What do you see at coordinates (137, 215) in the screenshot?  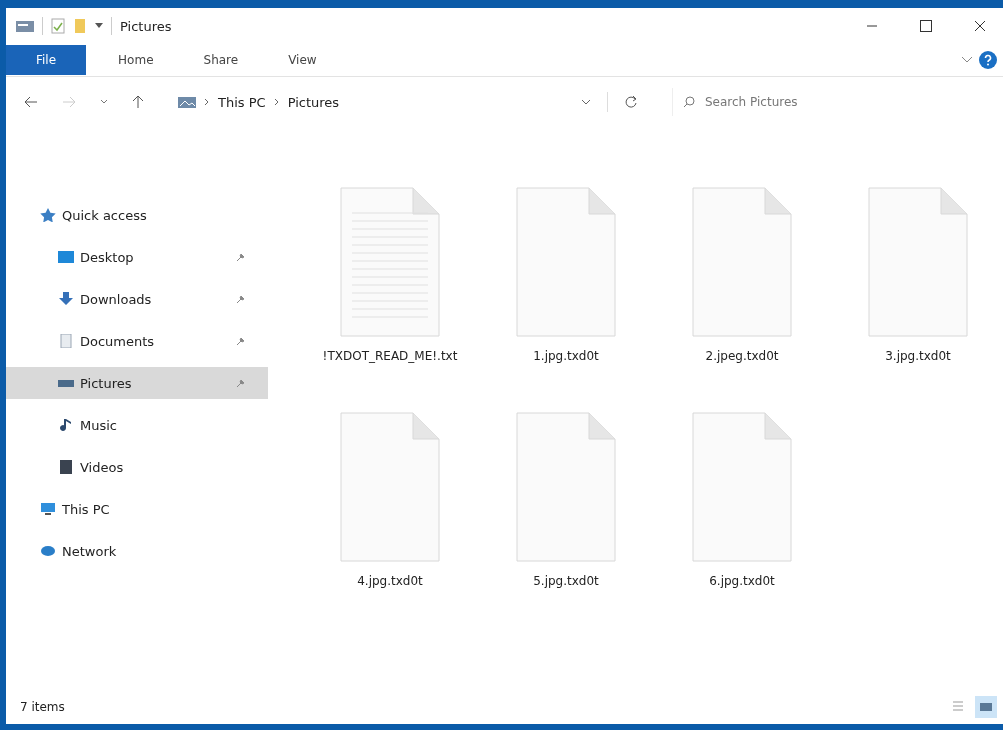 I see `nav-item: Quick access` at bounding box center [137, 215].